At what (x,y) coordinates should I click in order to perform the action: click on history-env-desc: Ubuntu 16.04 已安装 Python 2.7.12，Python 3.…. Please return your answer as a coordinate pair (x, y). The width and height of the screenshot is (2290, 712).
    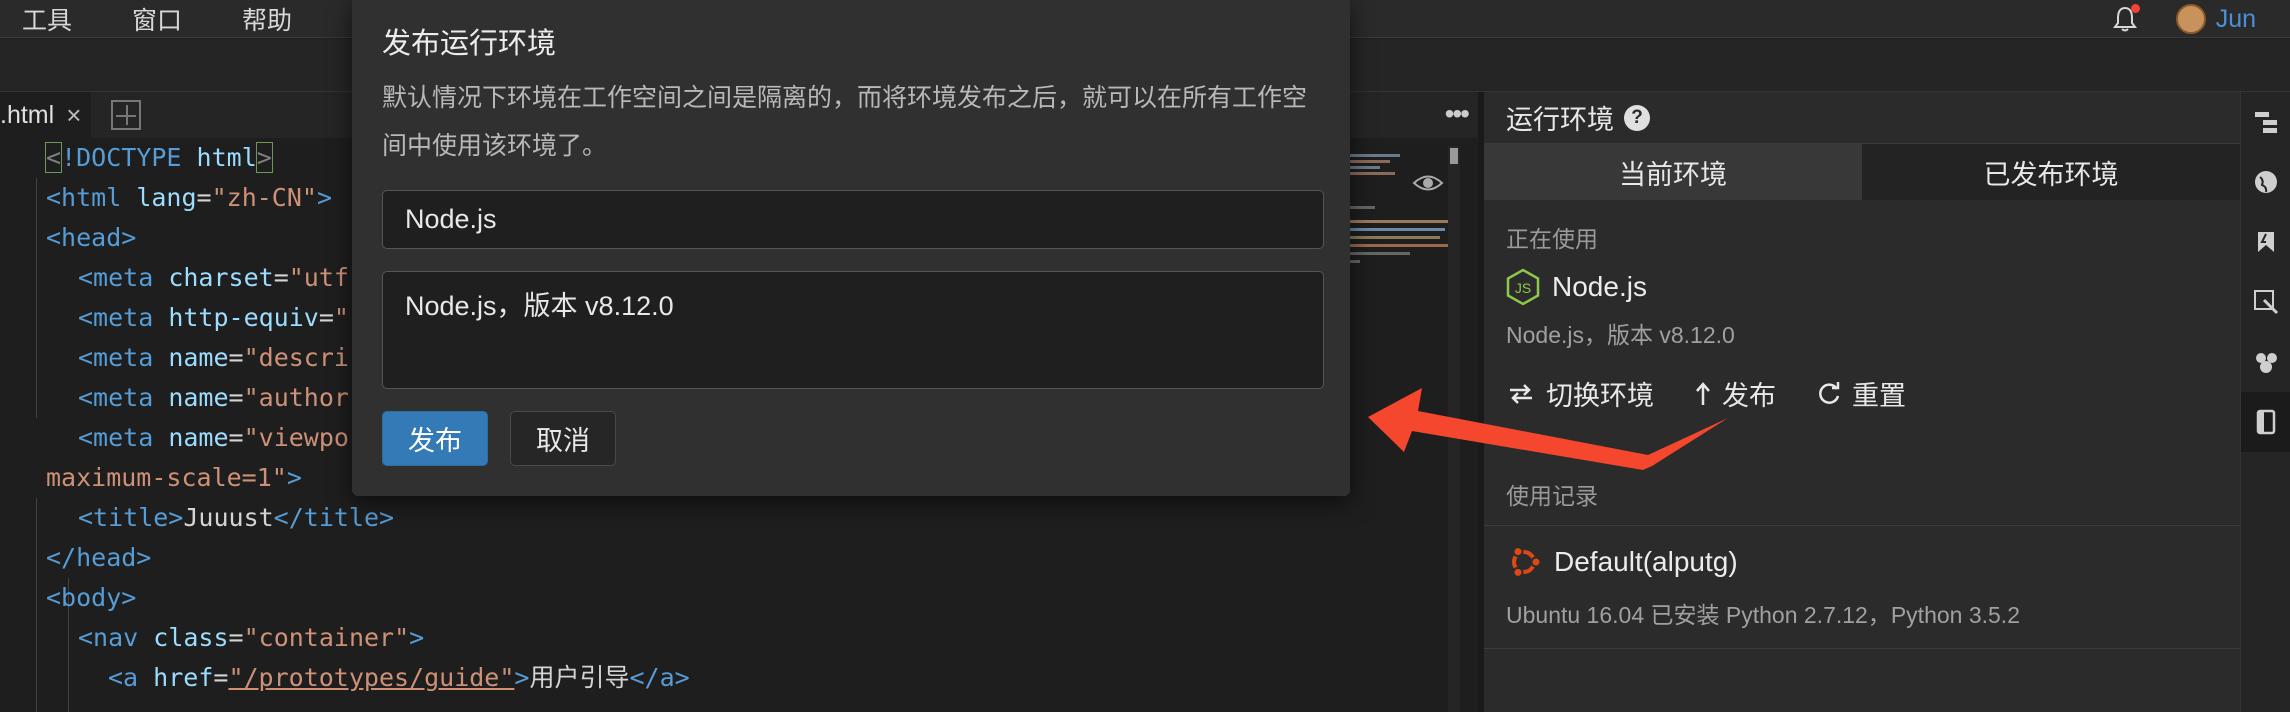
    Looking at the image, I should click on (1763, 615).